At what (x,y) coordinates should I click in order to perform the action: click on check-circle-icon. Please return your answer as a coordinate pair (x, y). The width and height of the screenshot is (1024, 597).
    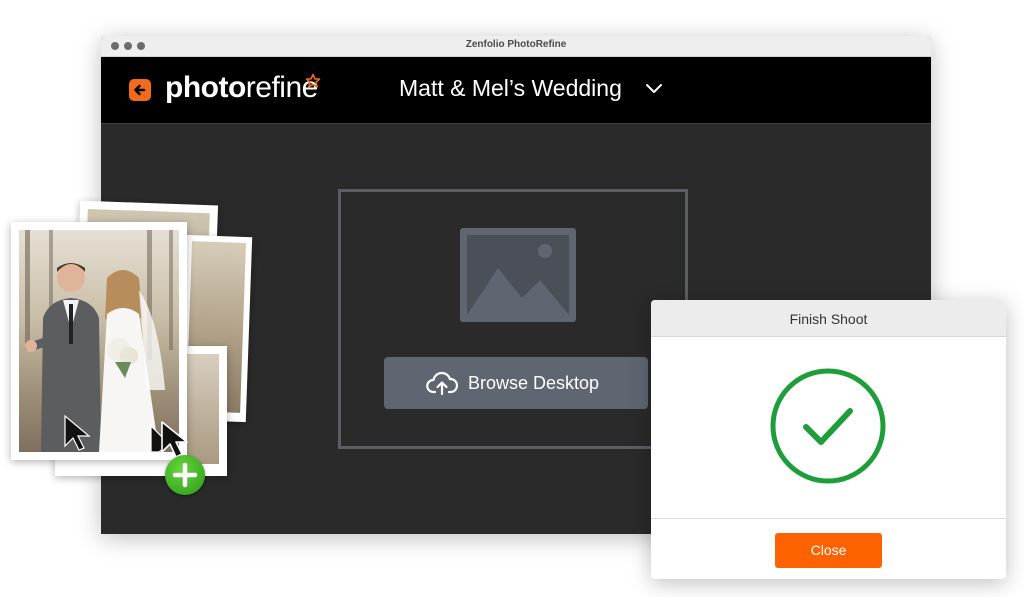
    Looking at the image, I should click on (828, 426).